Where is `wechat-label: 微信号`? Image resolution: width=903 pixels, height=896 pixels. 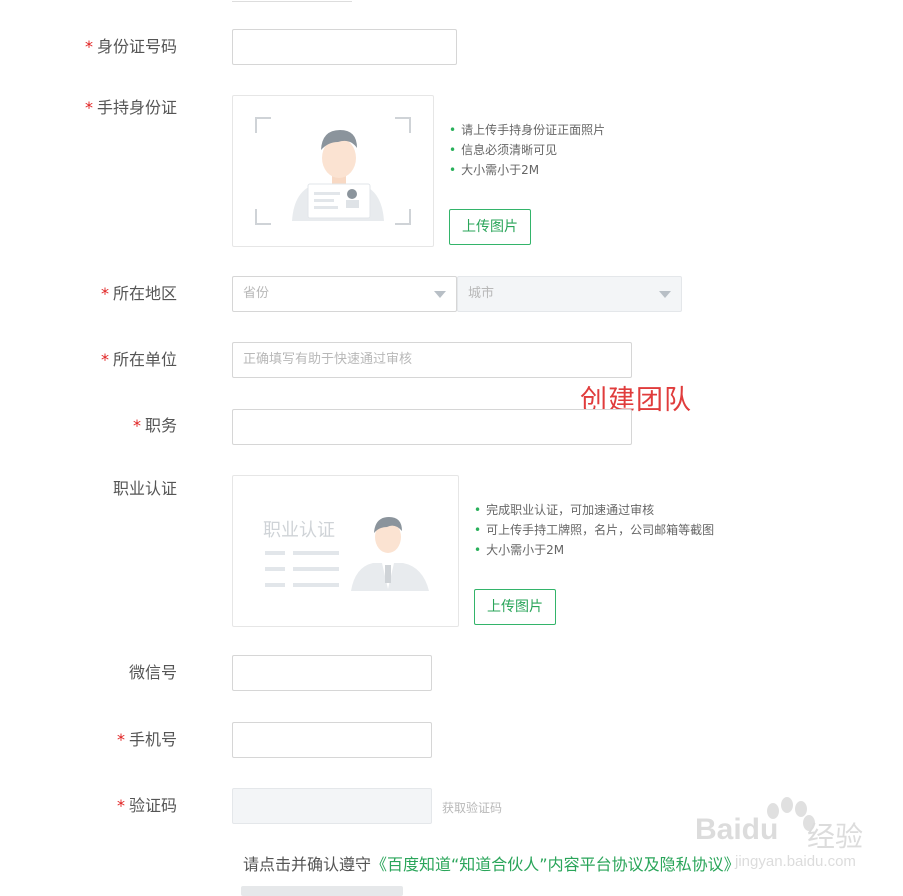
wechat-label: 微信号 is located at coordinates (153, 673).